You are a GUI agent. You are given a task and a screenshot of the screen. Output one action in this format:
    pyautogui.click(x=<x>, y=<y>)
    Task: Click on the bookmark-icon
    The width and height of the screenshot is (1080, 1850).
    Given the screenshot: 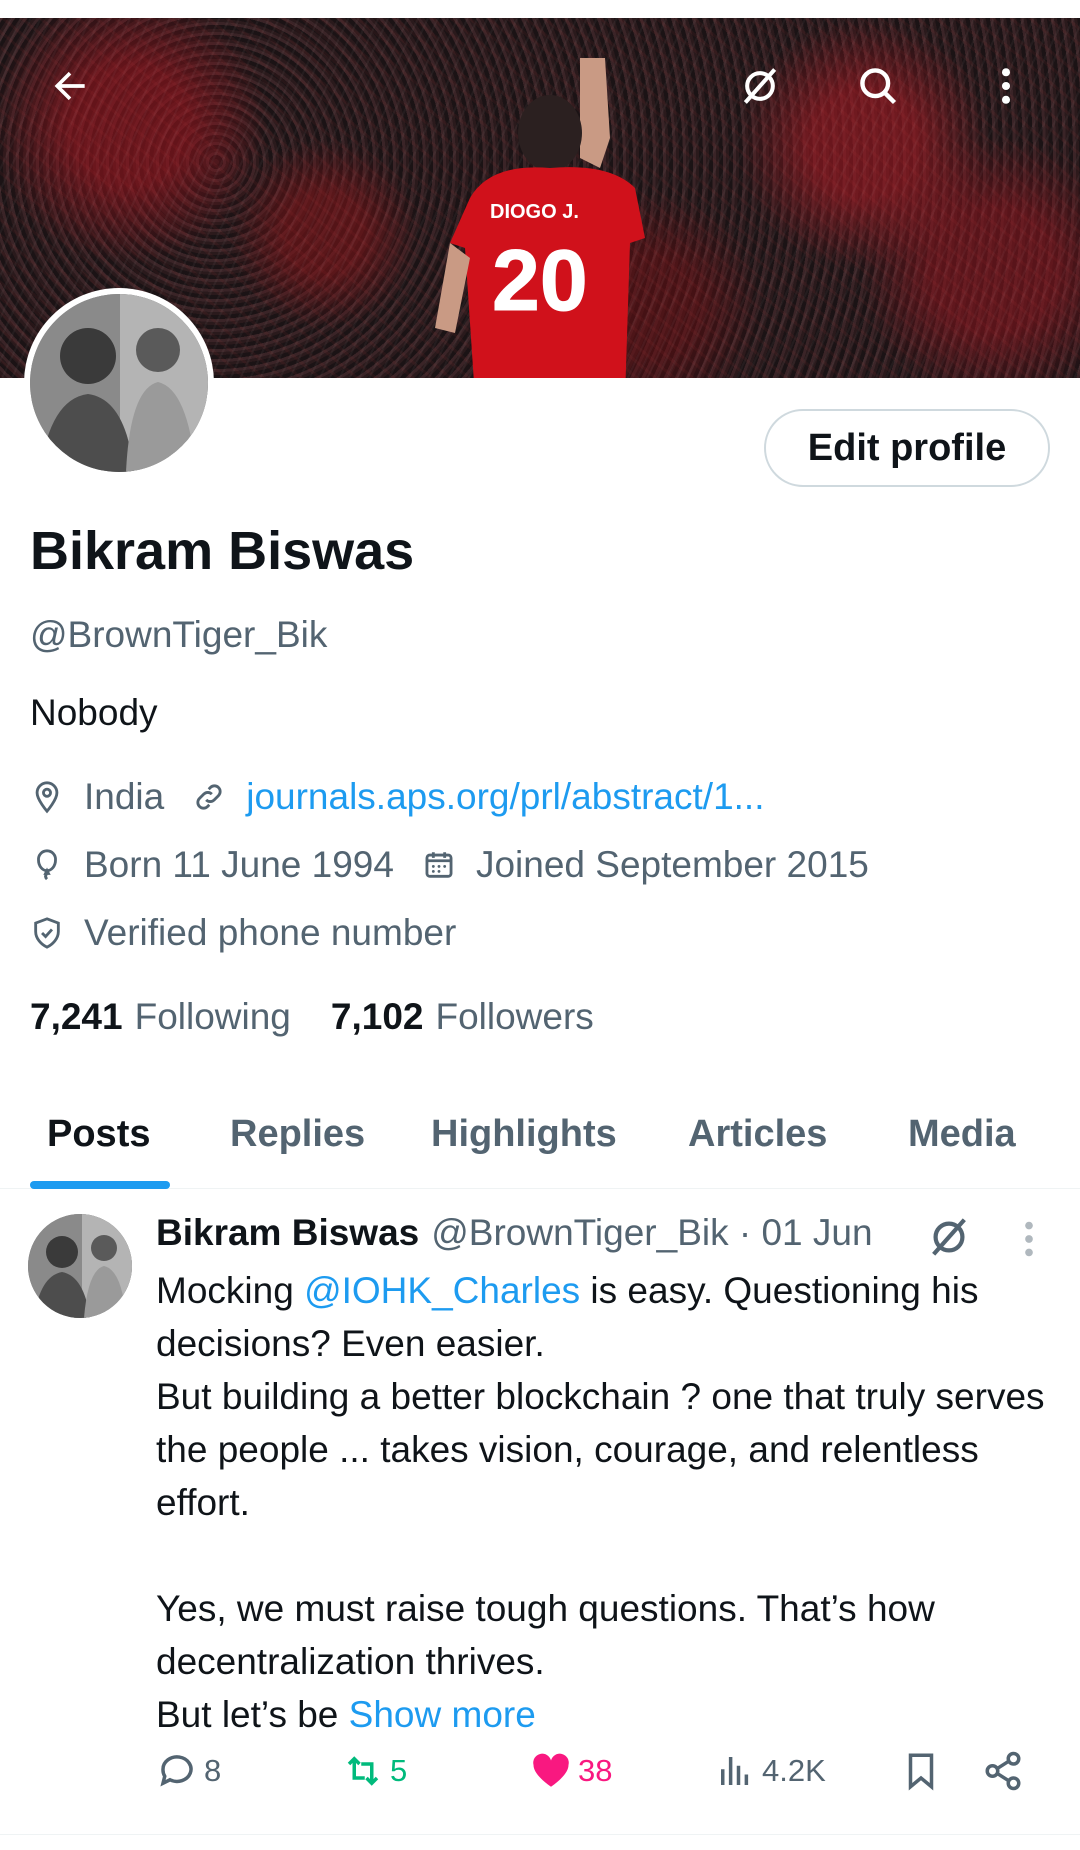 What is the action you would take?
    pyautogui.click(x=921, y=1772)
    